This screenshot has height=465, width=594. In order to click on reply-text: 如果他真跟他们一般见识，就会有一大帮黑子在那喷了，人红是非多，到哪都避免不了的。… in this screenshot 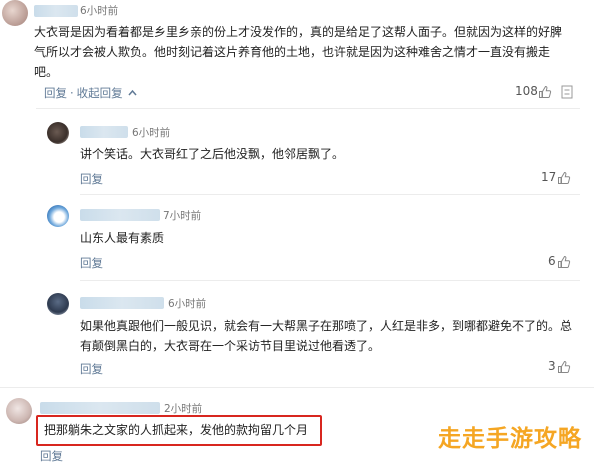, I will do `click(326, 336)`.